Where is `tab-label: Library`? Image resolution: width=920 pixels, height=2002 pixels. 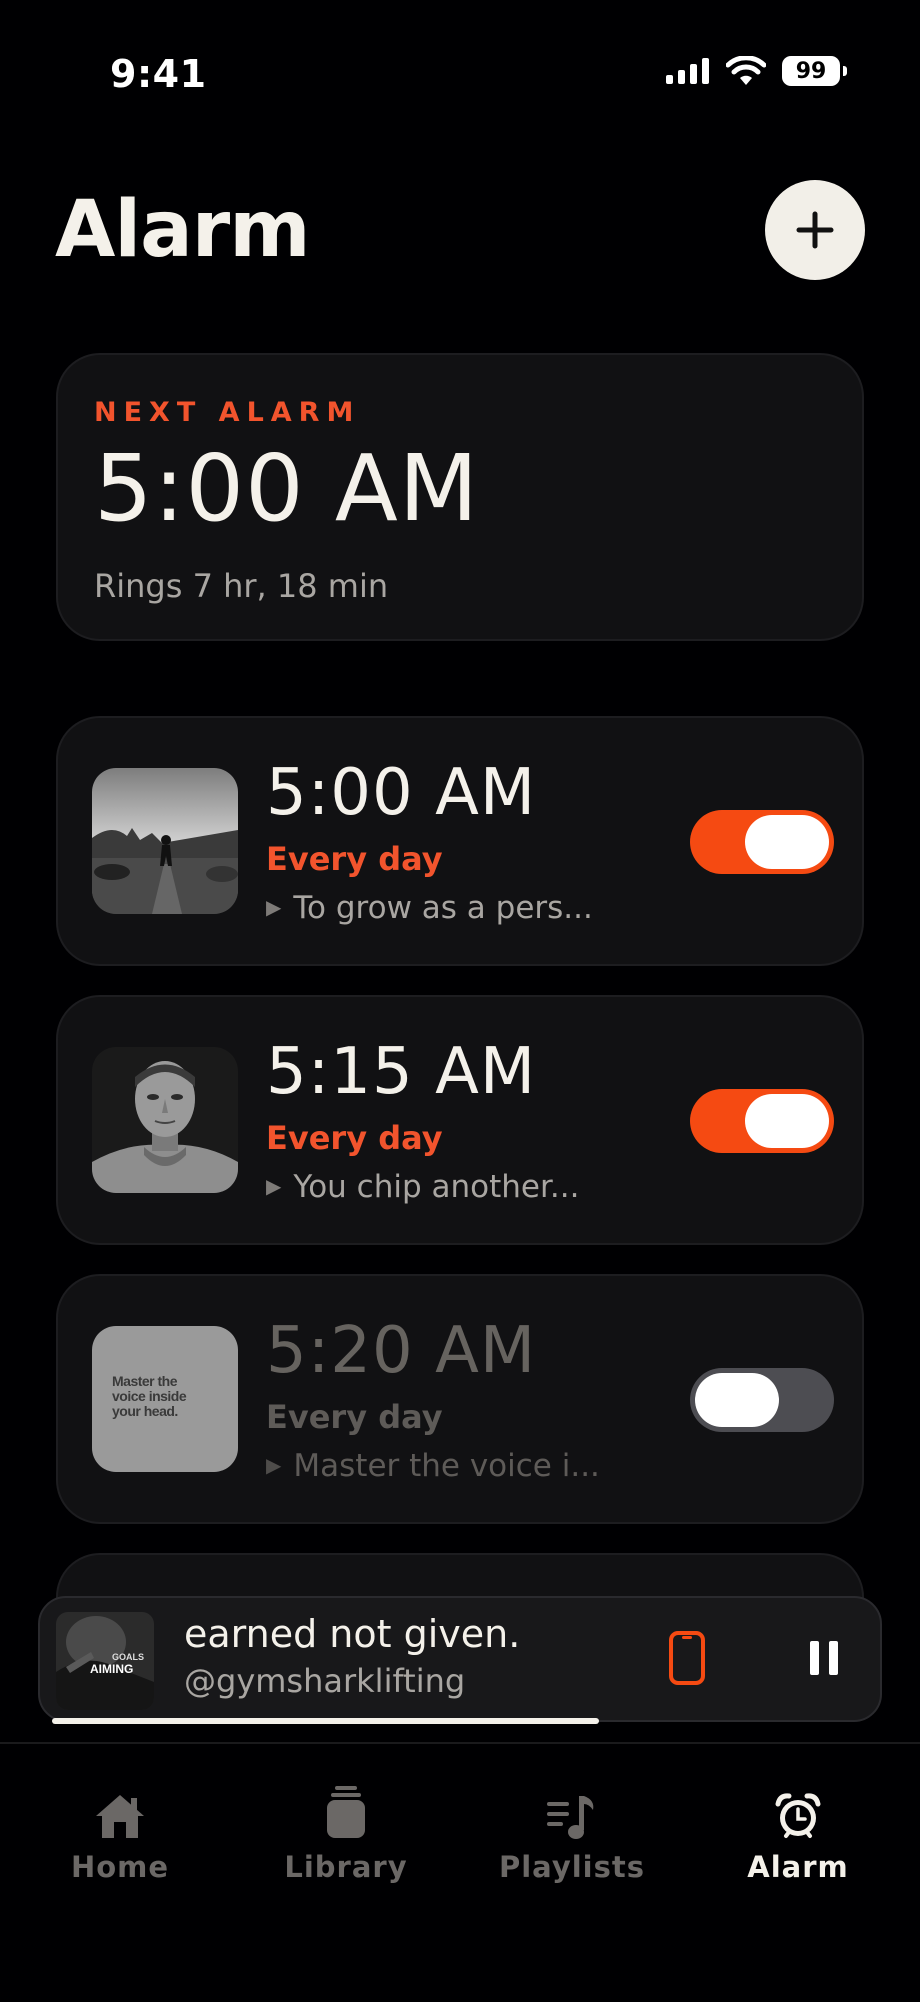
tab-label: Library is located at coordinates (346, 1867).